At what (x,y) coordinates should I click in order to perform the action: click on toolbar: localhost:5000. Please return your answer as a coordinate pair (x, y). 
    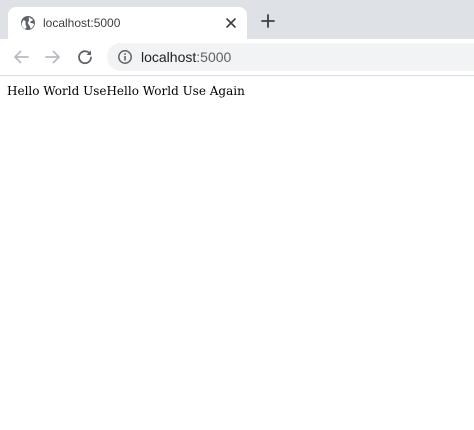
    Looking at the image, I should click on (237, 57).